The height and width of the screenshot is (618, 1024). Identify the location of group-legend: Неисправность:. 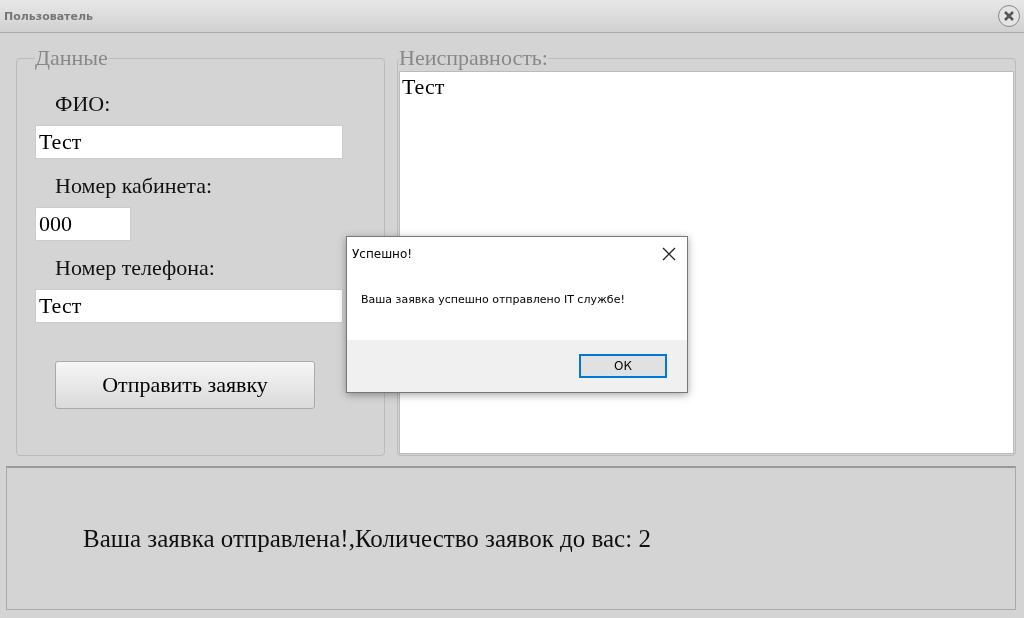
(473, 58).